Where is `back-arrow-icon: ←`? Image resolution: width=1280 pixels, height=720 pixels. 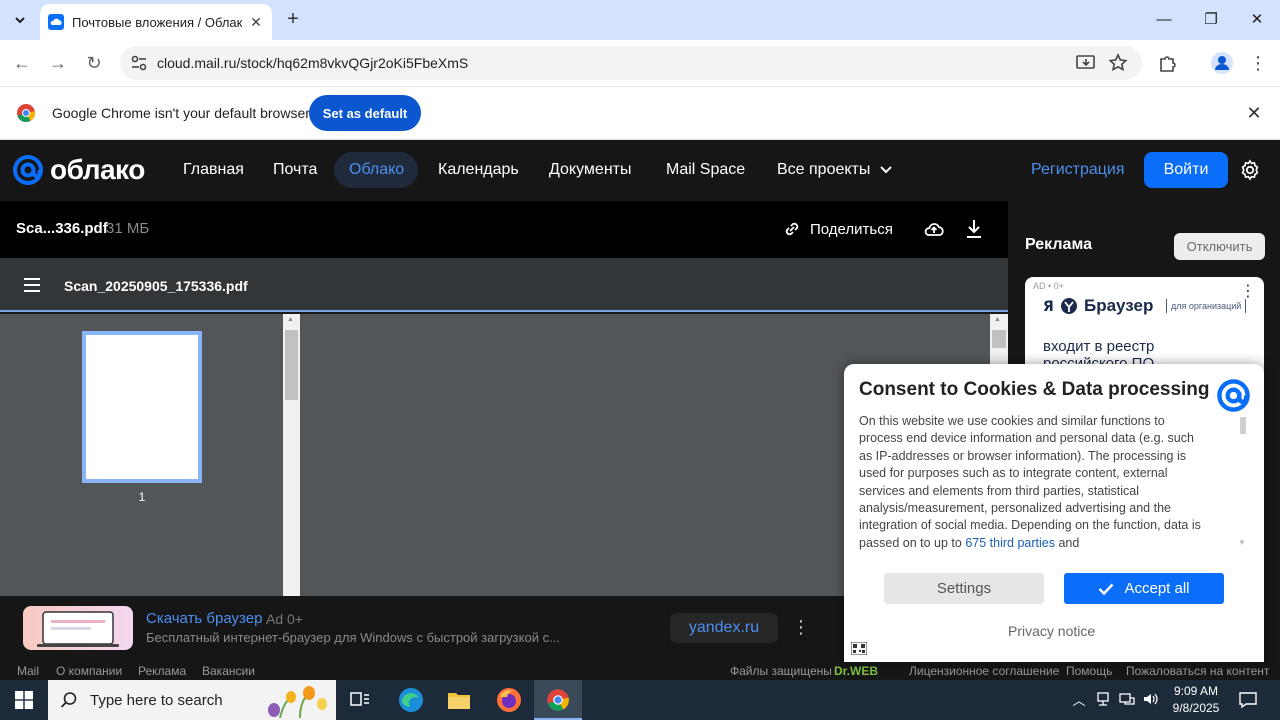
back-arrow-icon: ← is located at coordinates (22, 63).